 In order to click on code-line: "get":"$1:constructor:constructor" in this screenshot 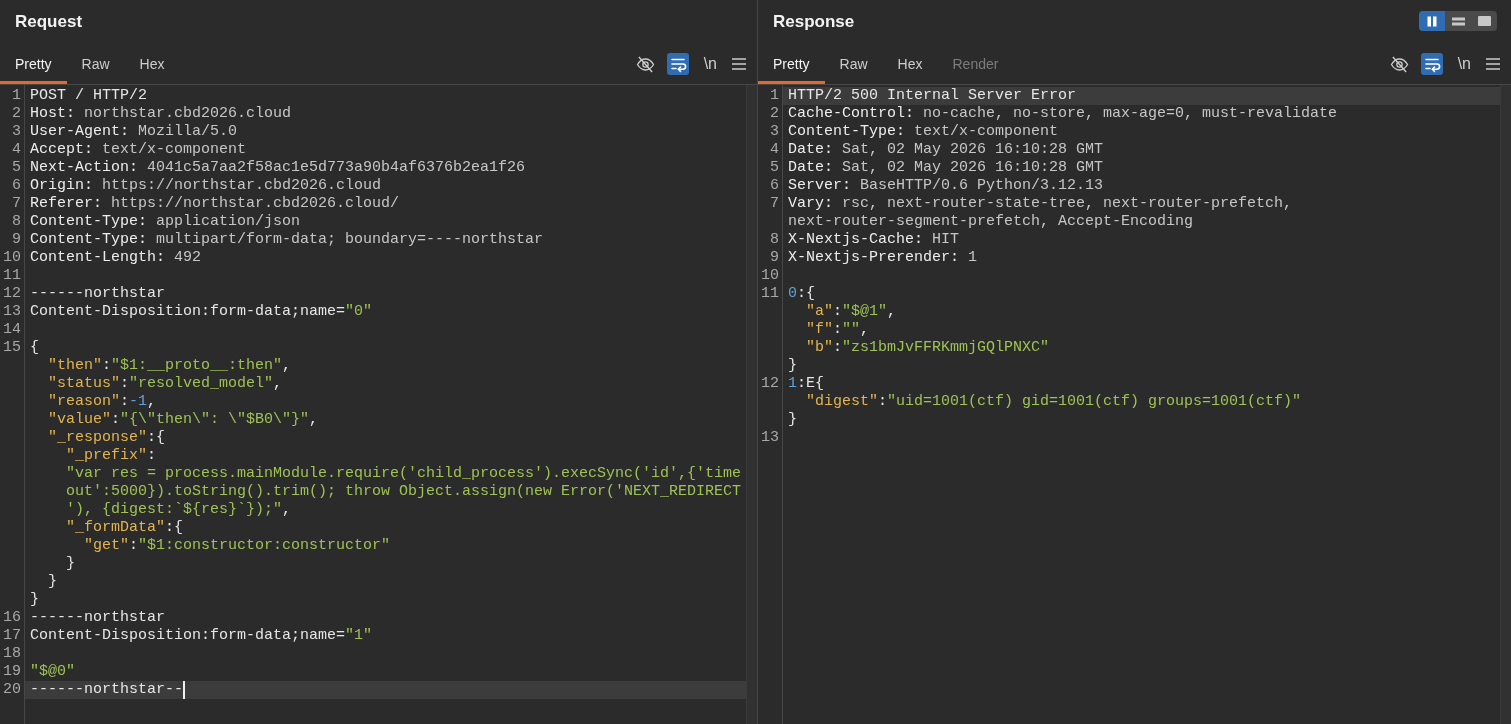, I will do `click(237, 545)`.